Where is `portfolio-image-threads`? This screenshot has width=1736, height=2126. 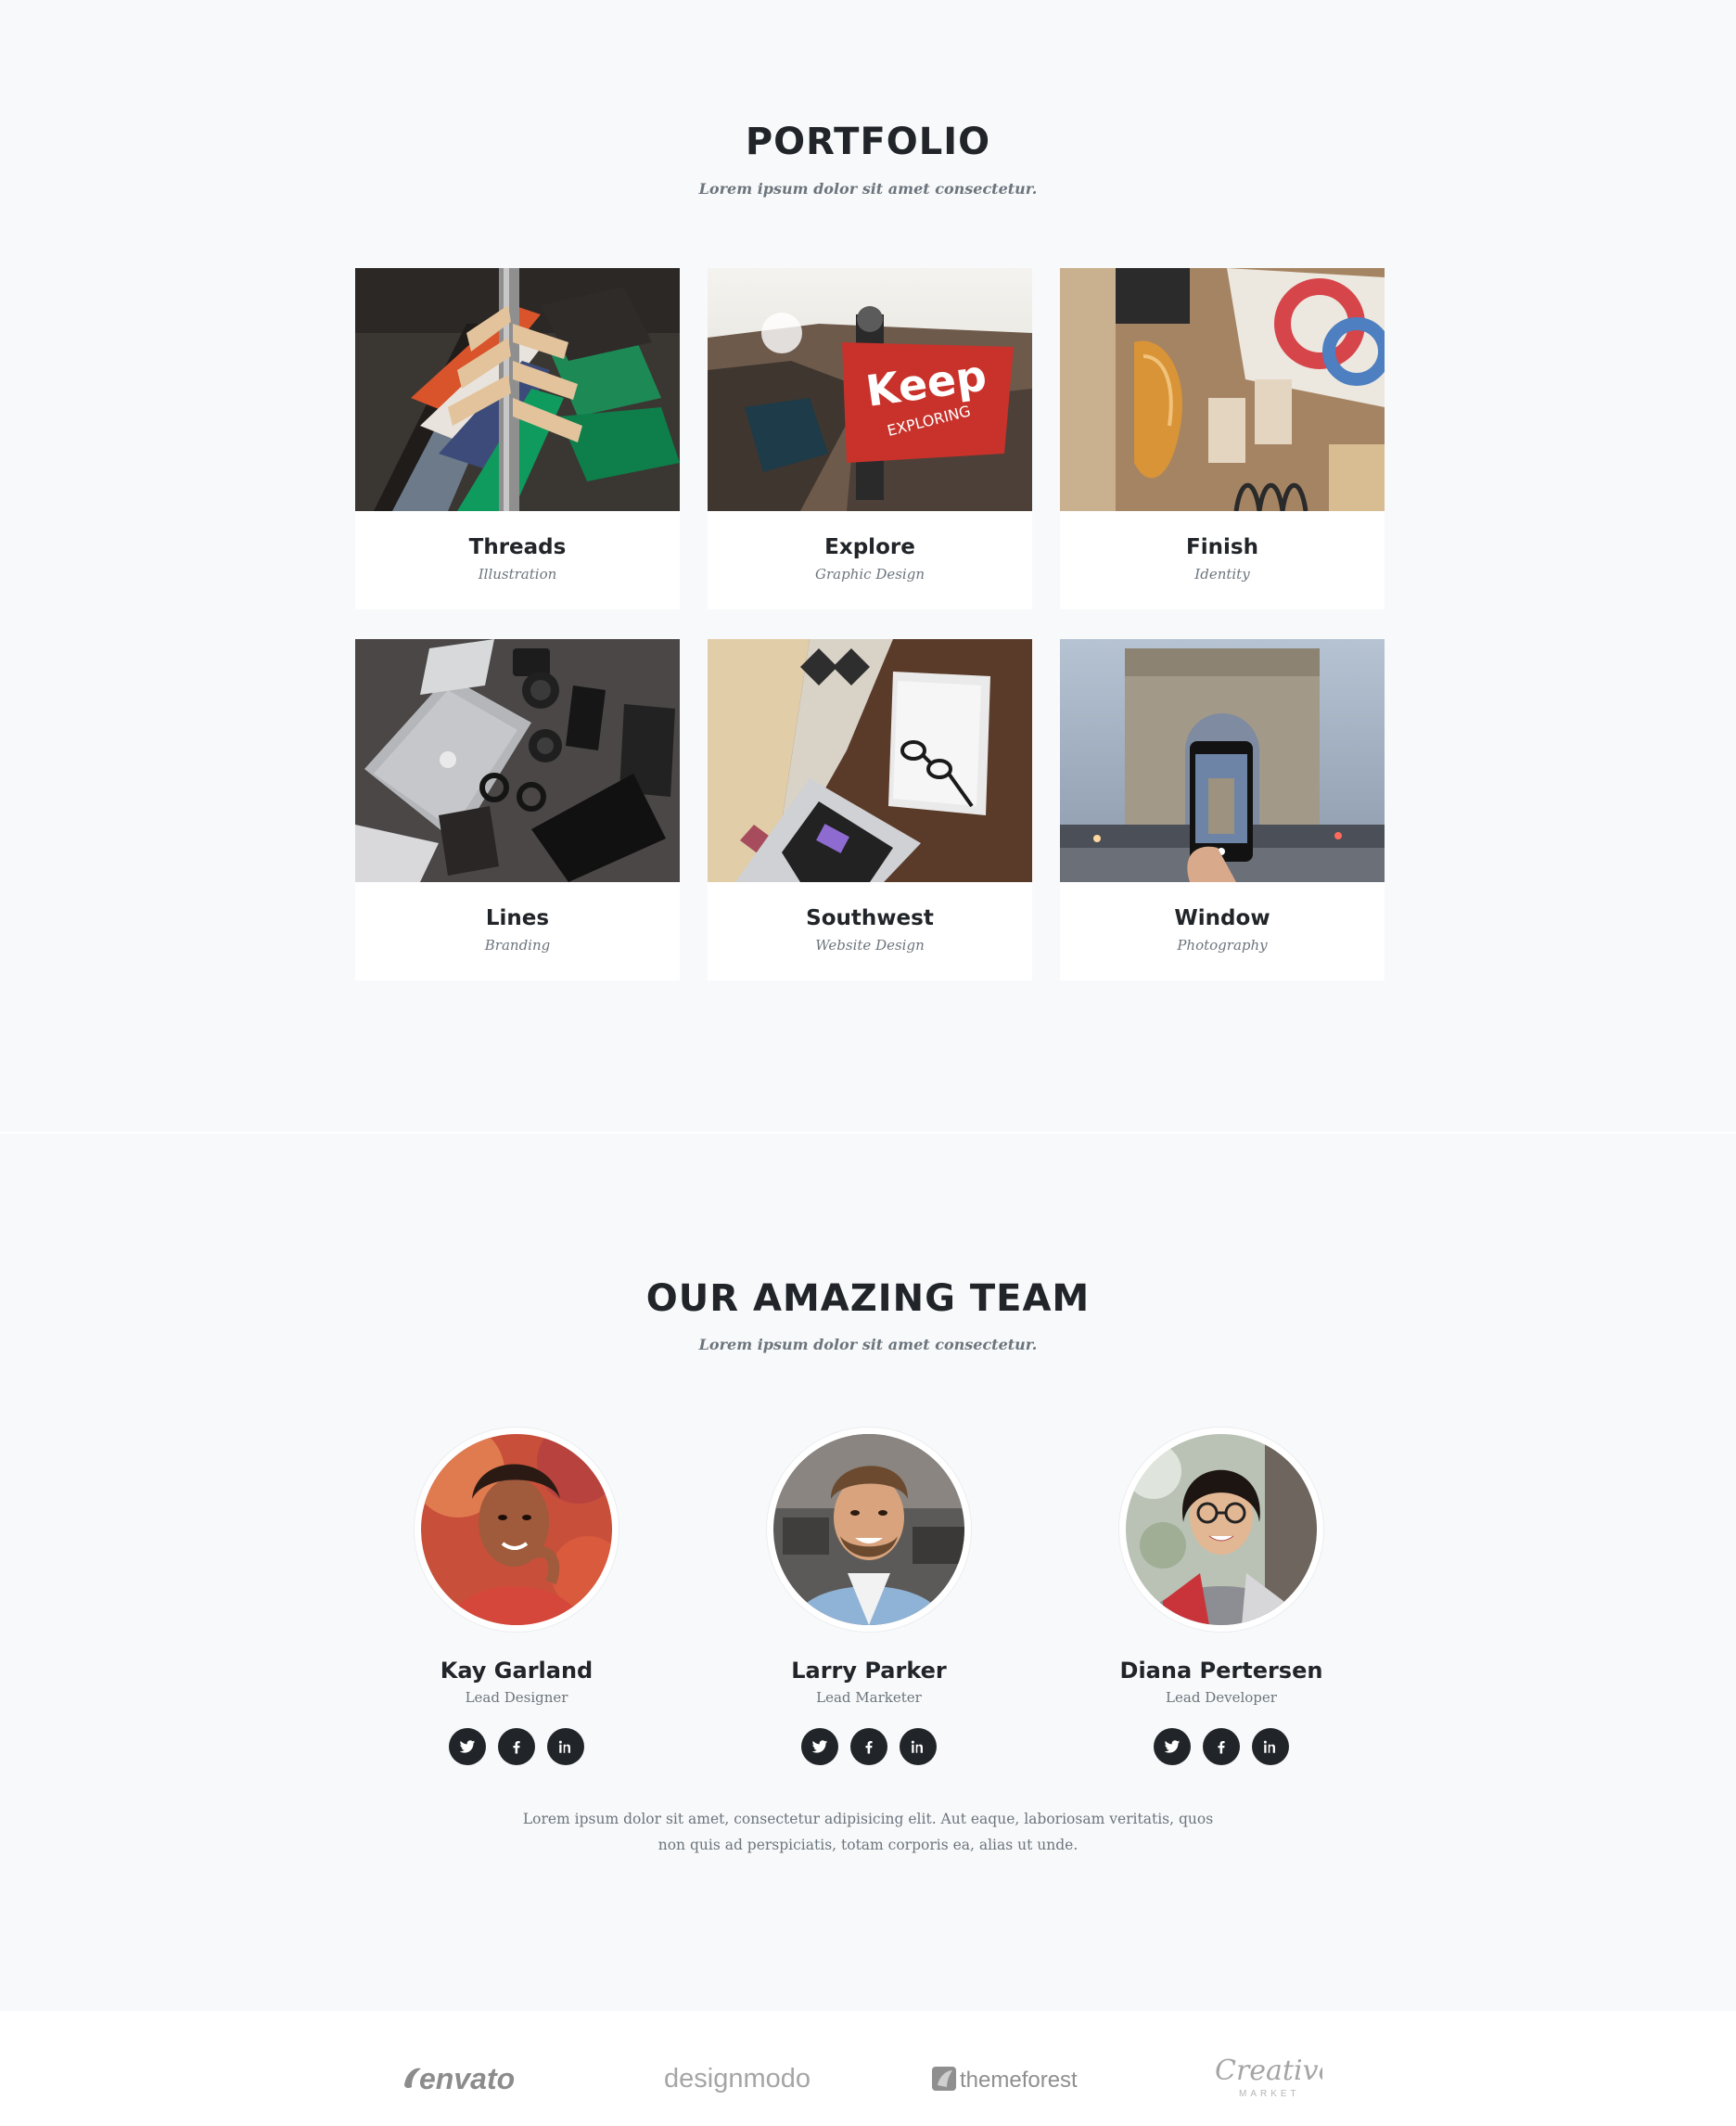 portfolio-image-threads is located at coordinates (517, 389).